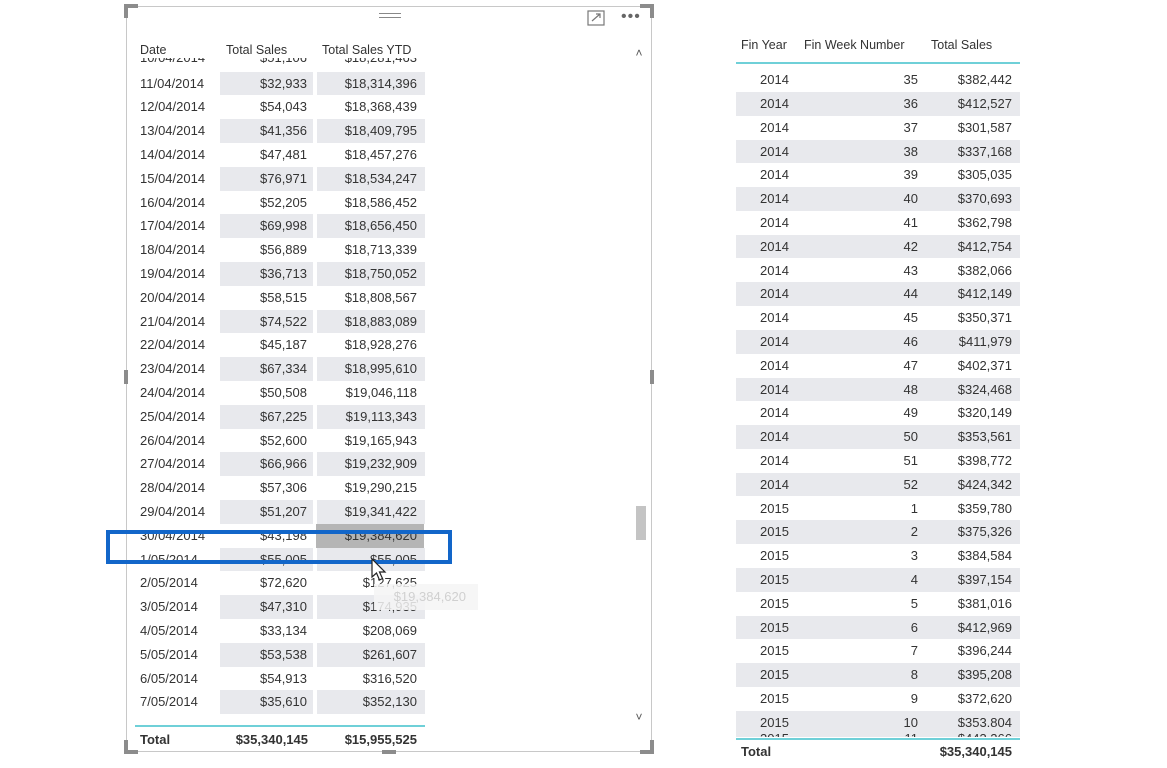 The image size is (1167, 768). I want to click on table-row: 14/04/2014 $47,481 $18,457,276, so click(280, 155).